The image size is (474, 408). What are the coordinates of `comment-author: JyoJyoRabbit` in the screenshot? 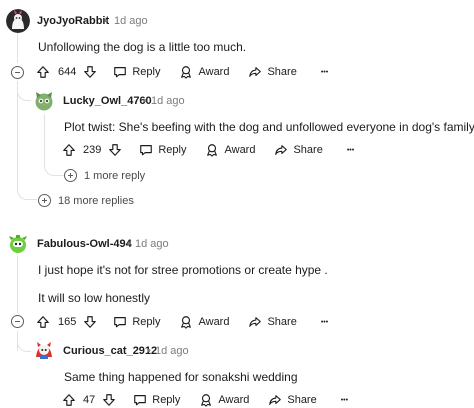 It's located at (73, 21).